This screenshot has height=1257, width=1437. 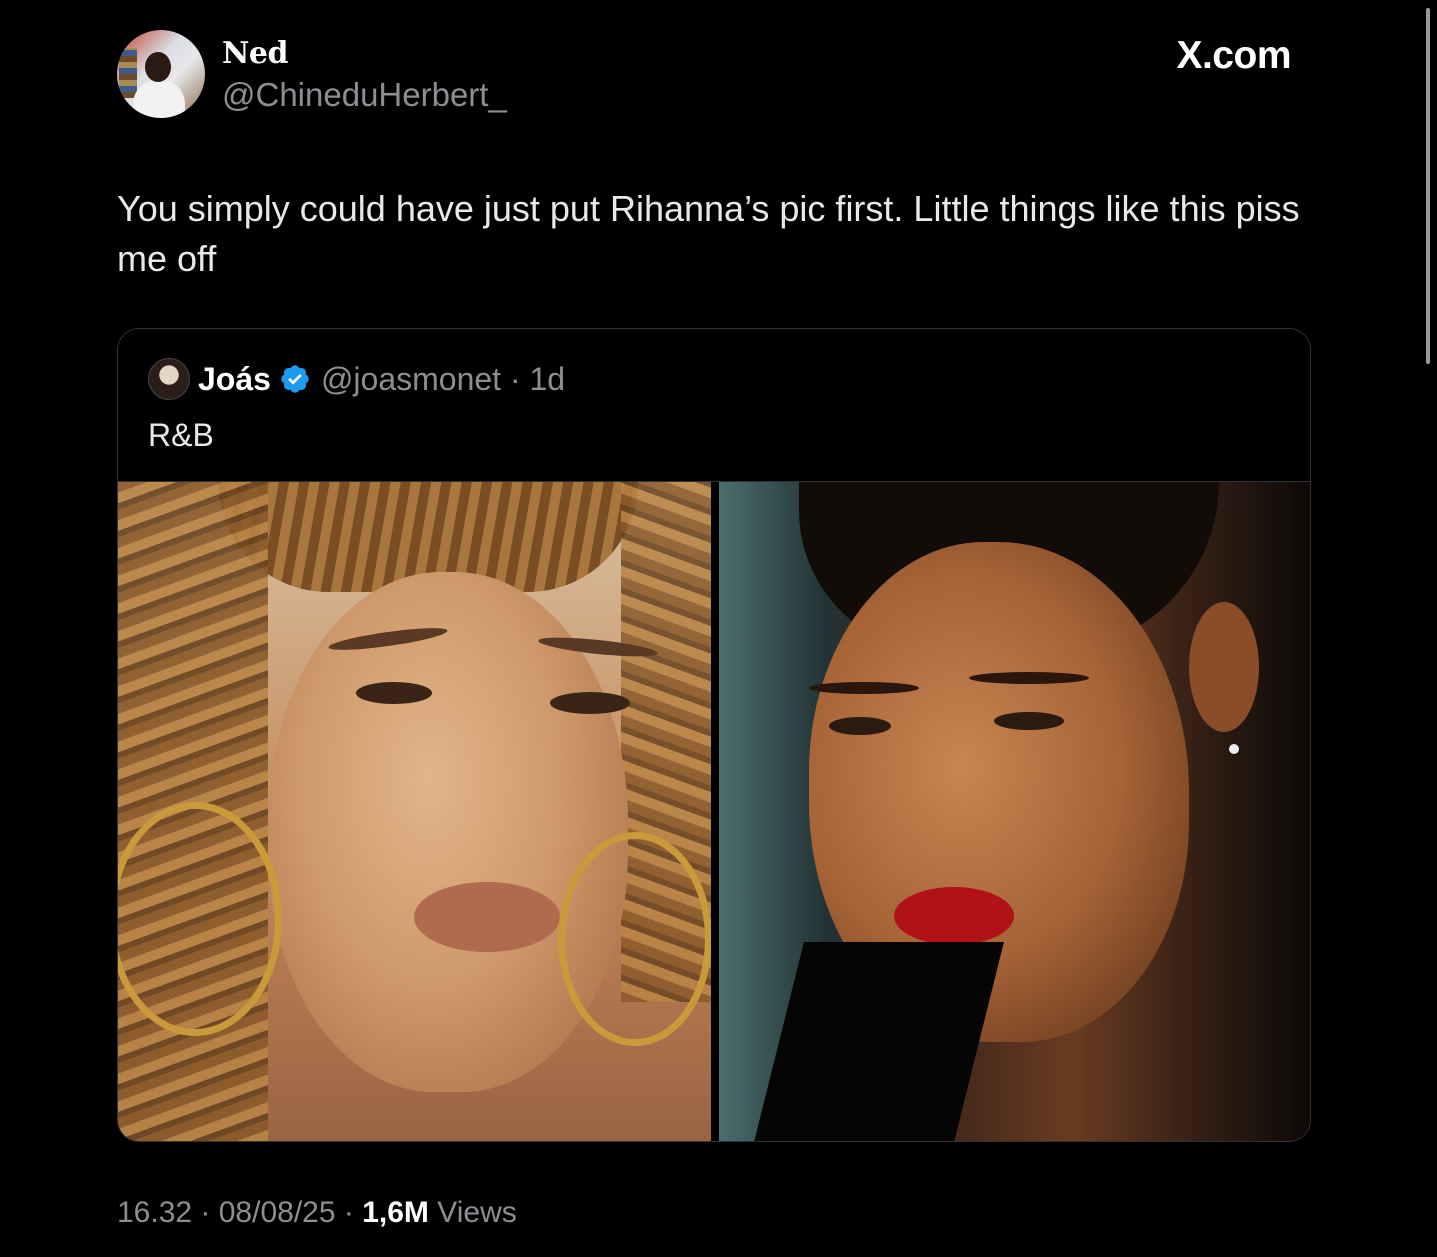 What do you see at coordinates (1234, 749) in the screenshot?
I see `photo-2-earring` at bounding box center [1234, 749].